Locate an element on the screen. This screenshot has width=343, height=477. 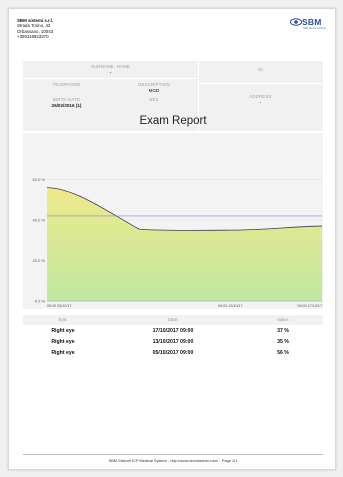
sbm-logo: SBM SBM Sistemi Medical is located at coordinates (308, 24).